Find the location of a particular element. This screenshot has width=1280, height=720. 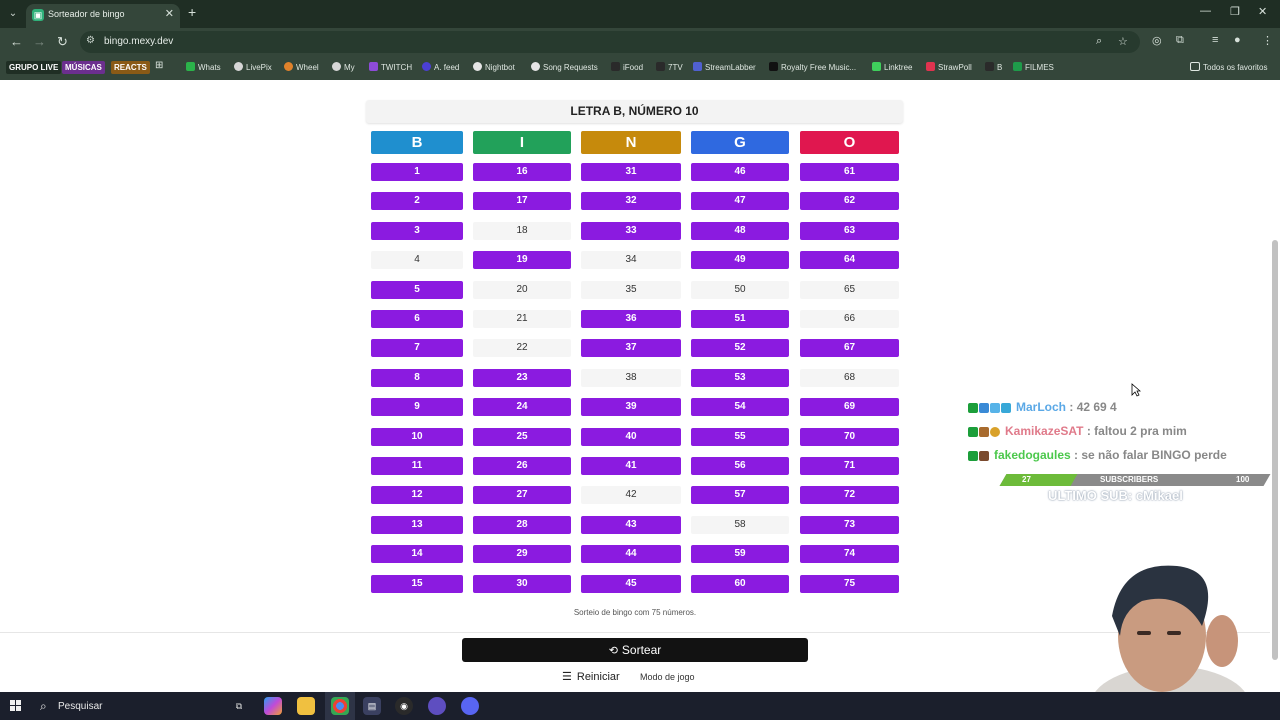

forward-icon: → is located at coordinates (39, 41).